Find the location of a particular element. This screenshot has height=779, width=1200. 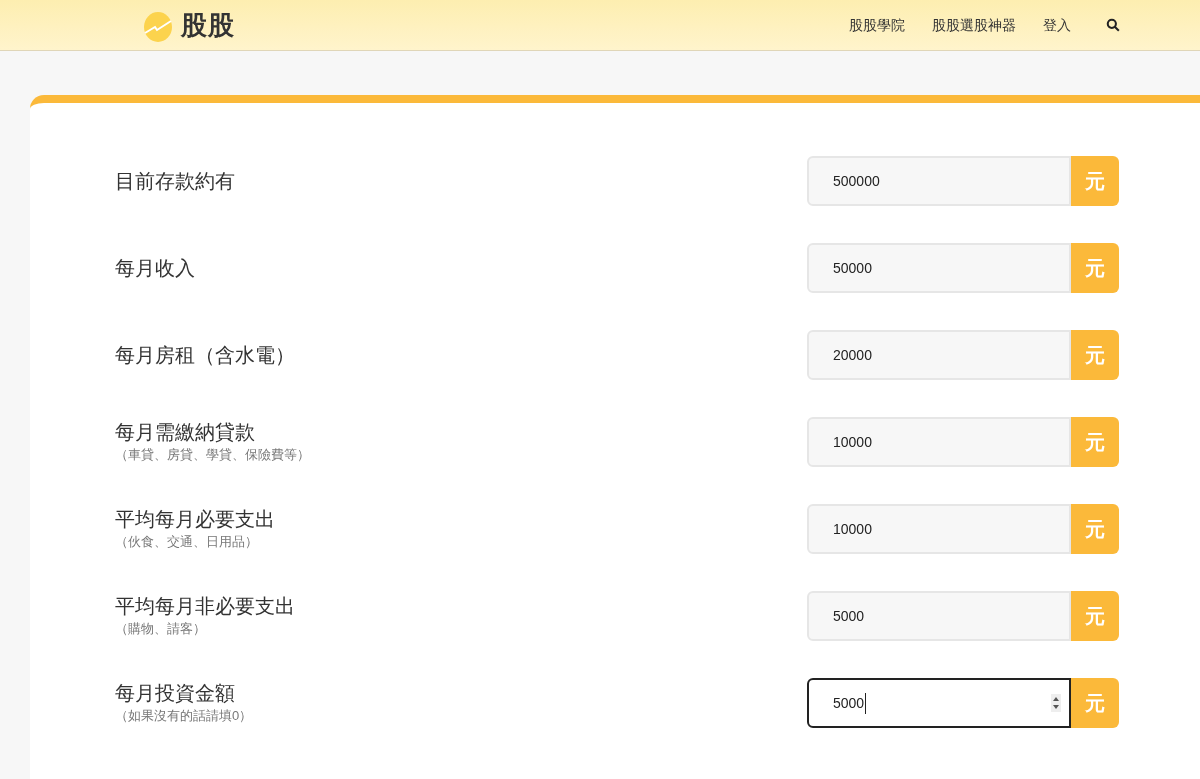

nav-link: 股股學院 is located at coordinates (877, 25).